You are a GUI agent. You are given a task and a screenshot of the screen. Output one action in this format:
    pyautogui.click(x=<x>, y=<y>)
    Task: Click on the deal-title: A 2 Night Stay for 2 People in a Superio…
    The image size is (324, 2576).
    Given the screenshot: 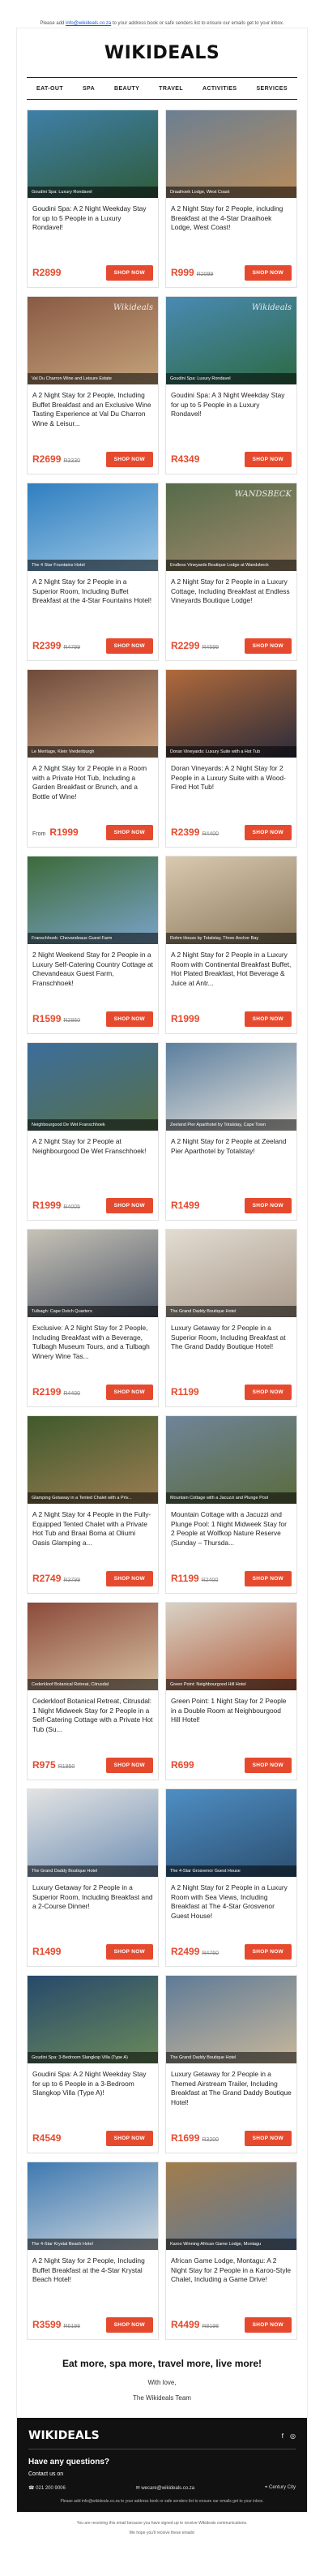 What is the action you would take?
    pyautogui.click(x=93, y=603)
    